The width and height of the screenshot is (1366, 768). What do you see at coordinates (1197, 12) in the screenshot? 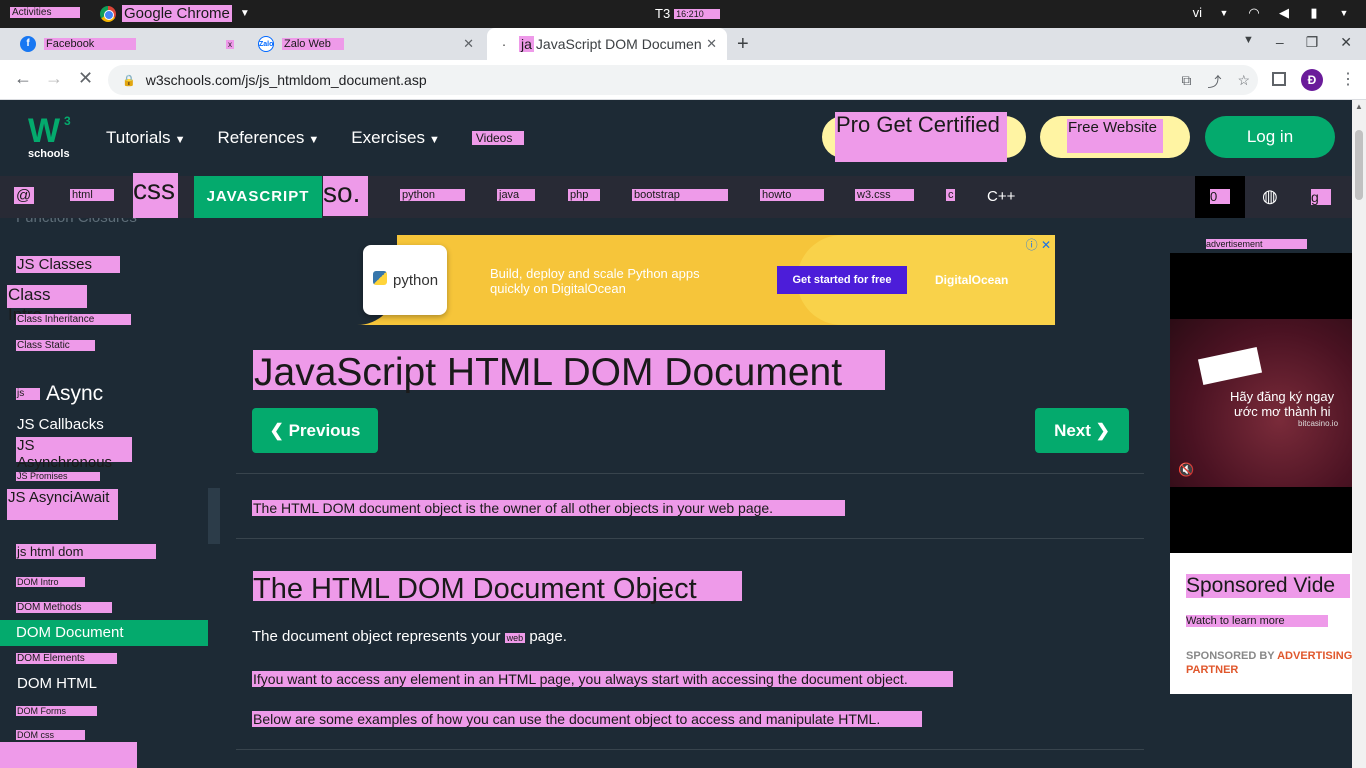
I see `input-language: vi` at bounding box center [1197, 12].